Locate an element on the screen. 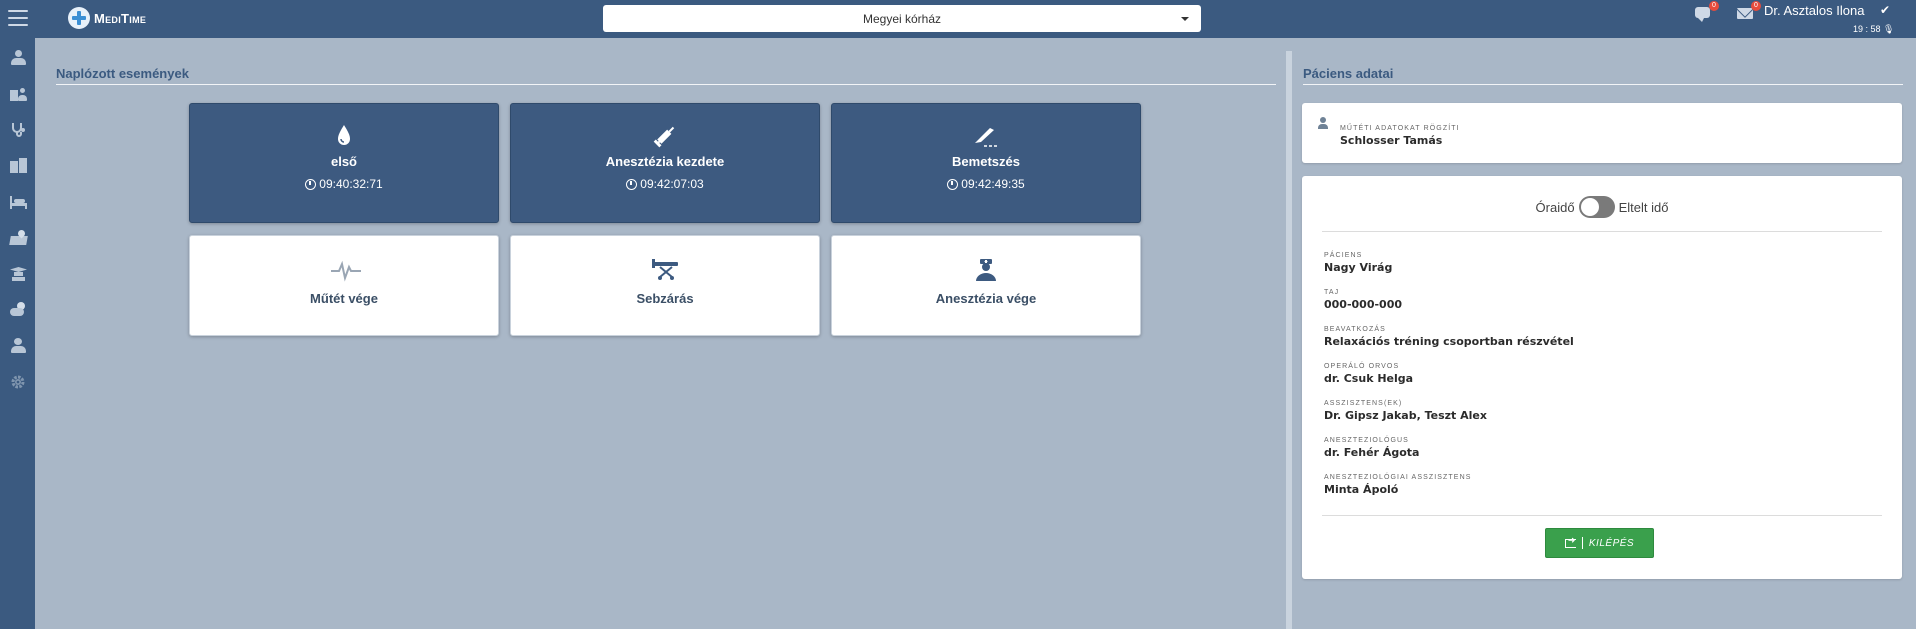 The image size is (1916, 629). sidebar-item-doctor is located at coordinates (18, 57).